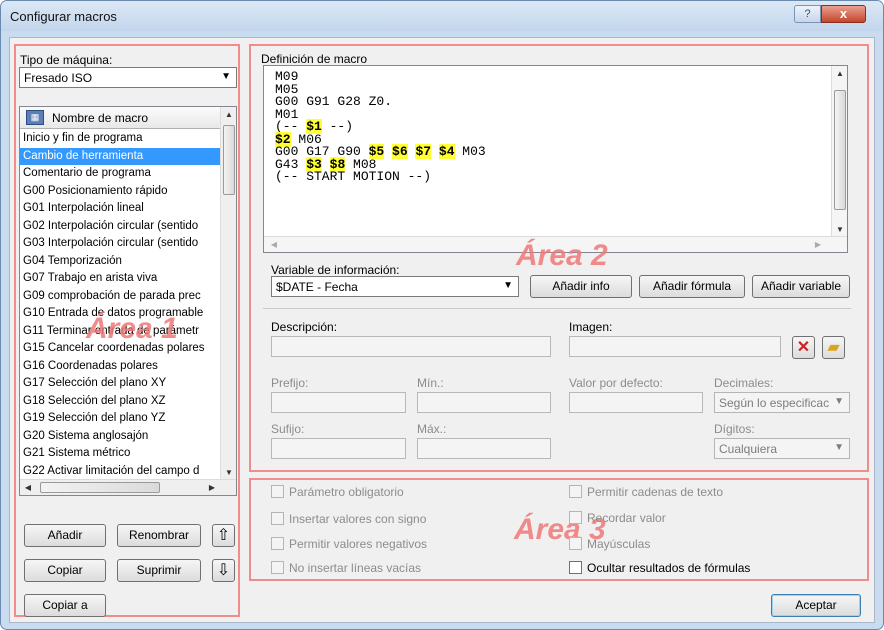  I want to click on signed-values-label: Insertar valores con signo, so click(358, 519).